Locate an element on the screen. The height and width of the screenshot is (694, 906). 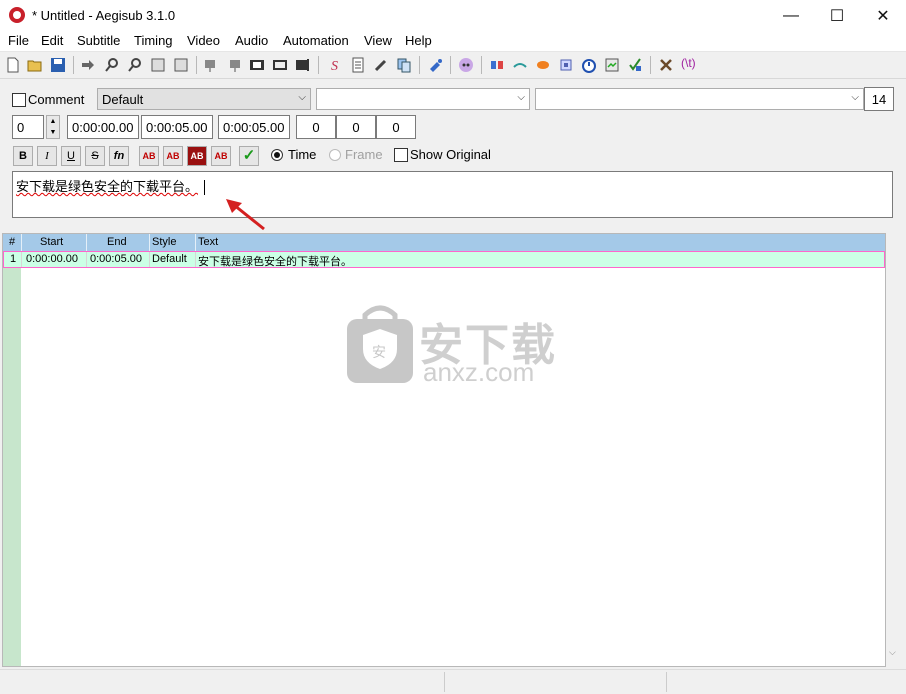
maximize-button: ☐ is located at coordinates (837, 15).